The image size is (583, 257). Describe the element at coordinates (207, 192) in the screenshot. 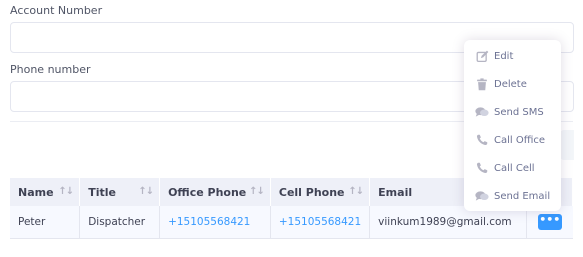

I see `column-header-label: Office Phone` at that location.